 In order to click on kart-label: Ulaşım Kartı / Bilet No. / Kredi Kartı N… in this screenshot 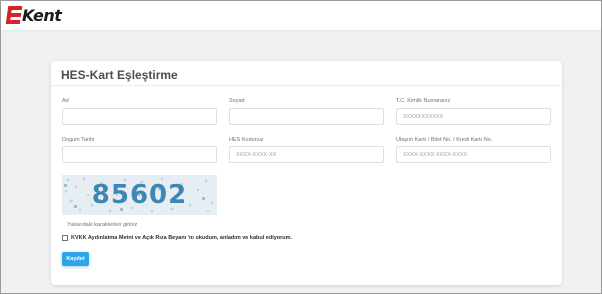, I will do `click(444, 140)`.